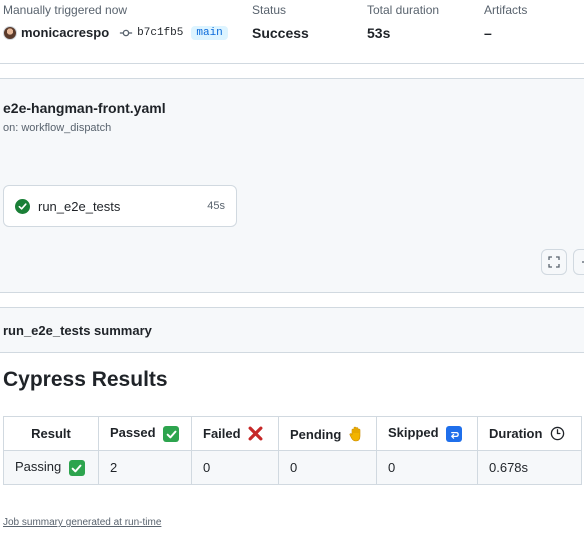 Image resolution: width=584 pixels, height=542 pixels. What do you see at coordinates (79, 206) in the screenshot?
I see `job-name: run_e2e_tests` at bounding box center [79, 206].